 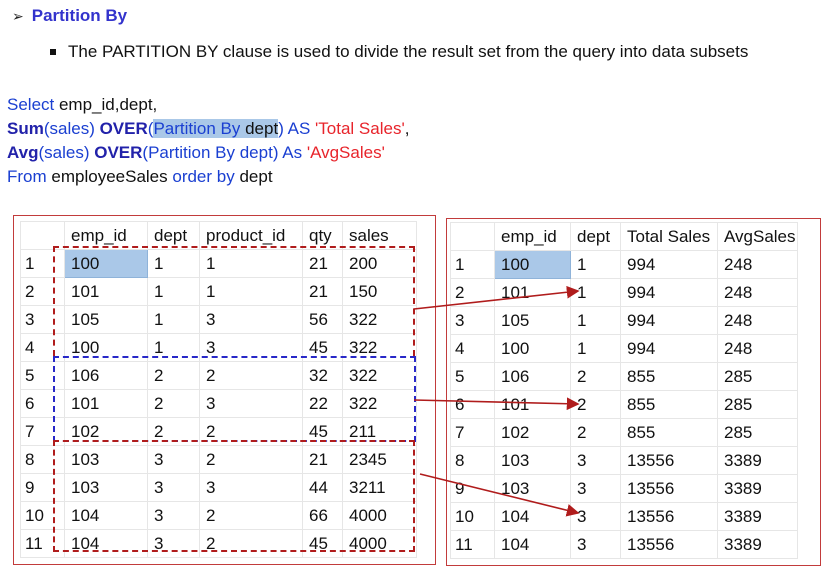 I want to click on heading-title: Partition By, so click(x=79, y=15).